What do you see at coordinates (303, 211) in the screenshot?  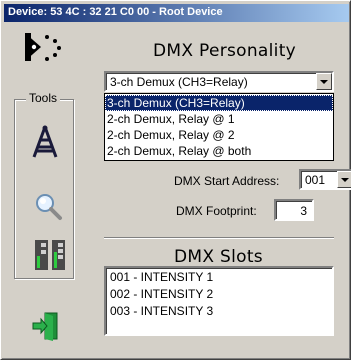 I see `footprint-value: 3` at bounding box center [303, 211].